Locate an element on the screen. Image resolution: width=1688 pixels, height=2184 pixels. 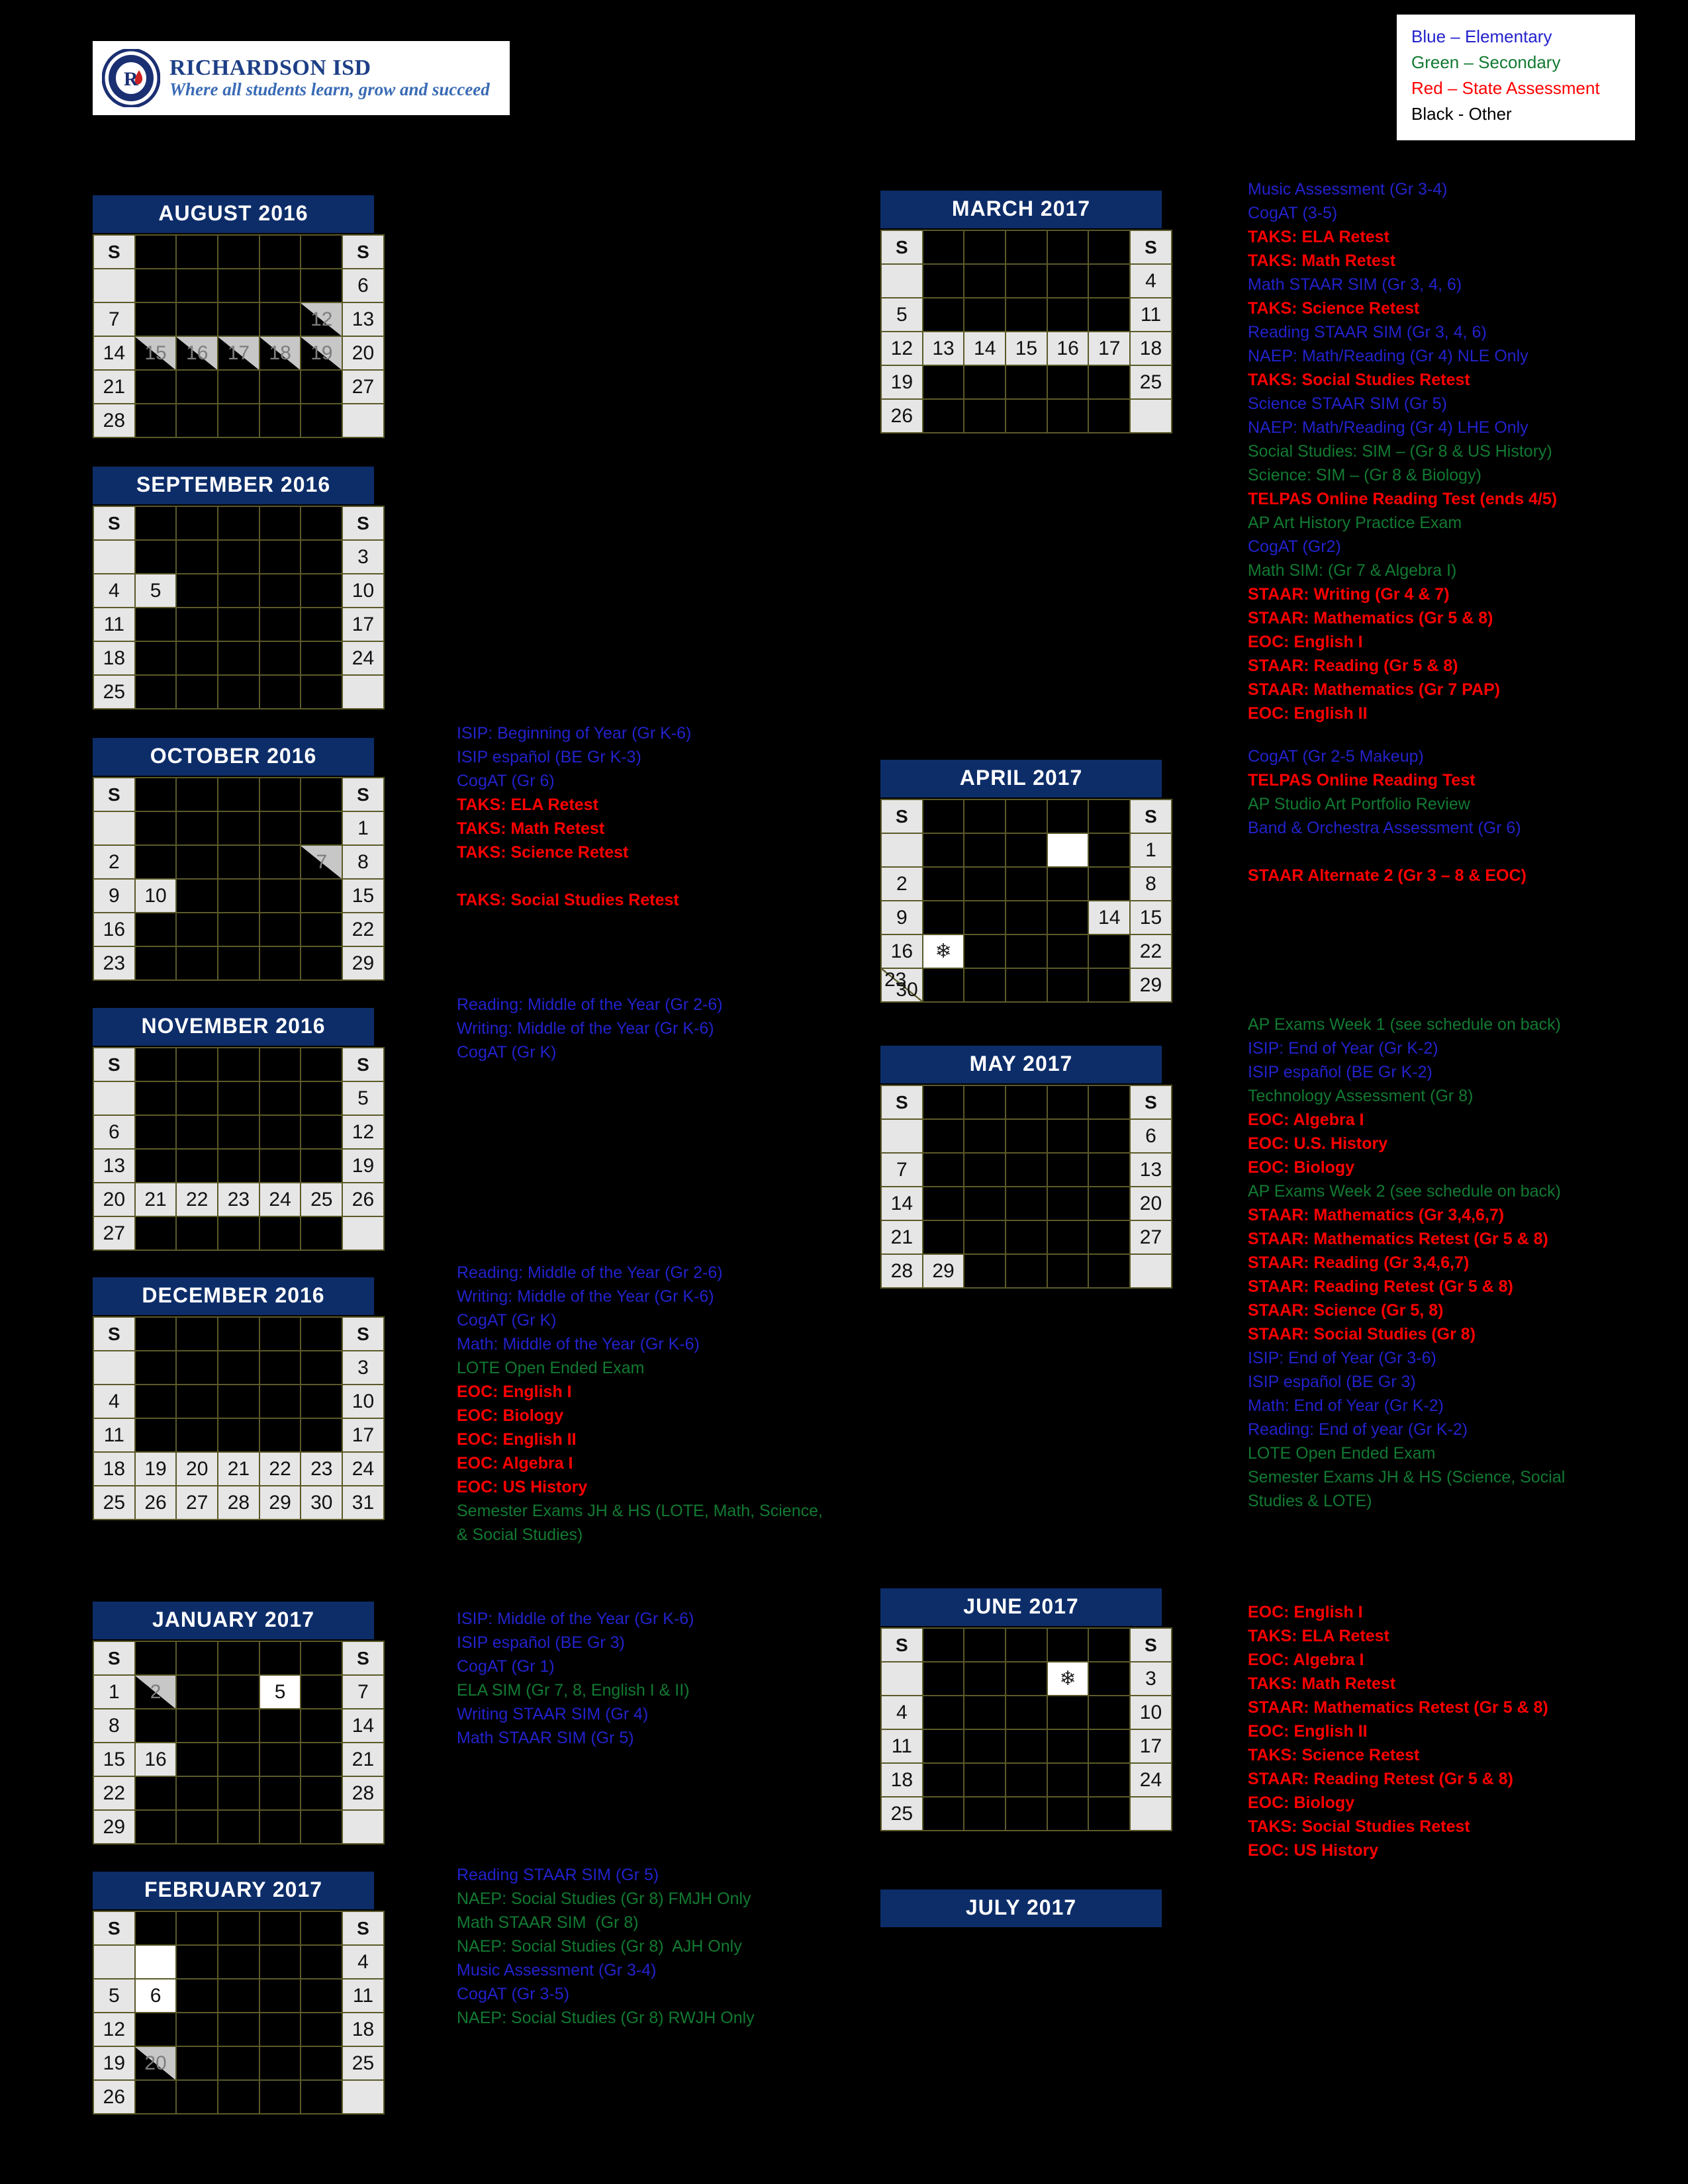
calendar-day-cell: 16 is located at coordinates (901, 951).